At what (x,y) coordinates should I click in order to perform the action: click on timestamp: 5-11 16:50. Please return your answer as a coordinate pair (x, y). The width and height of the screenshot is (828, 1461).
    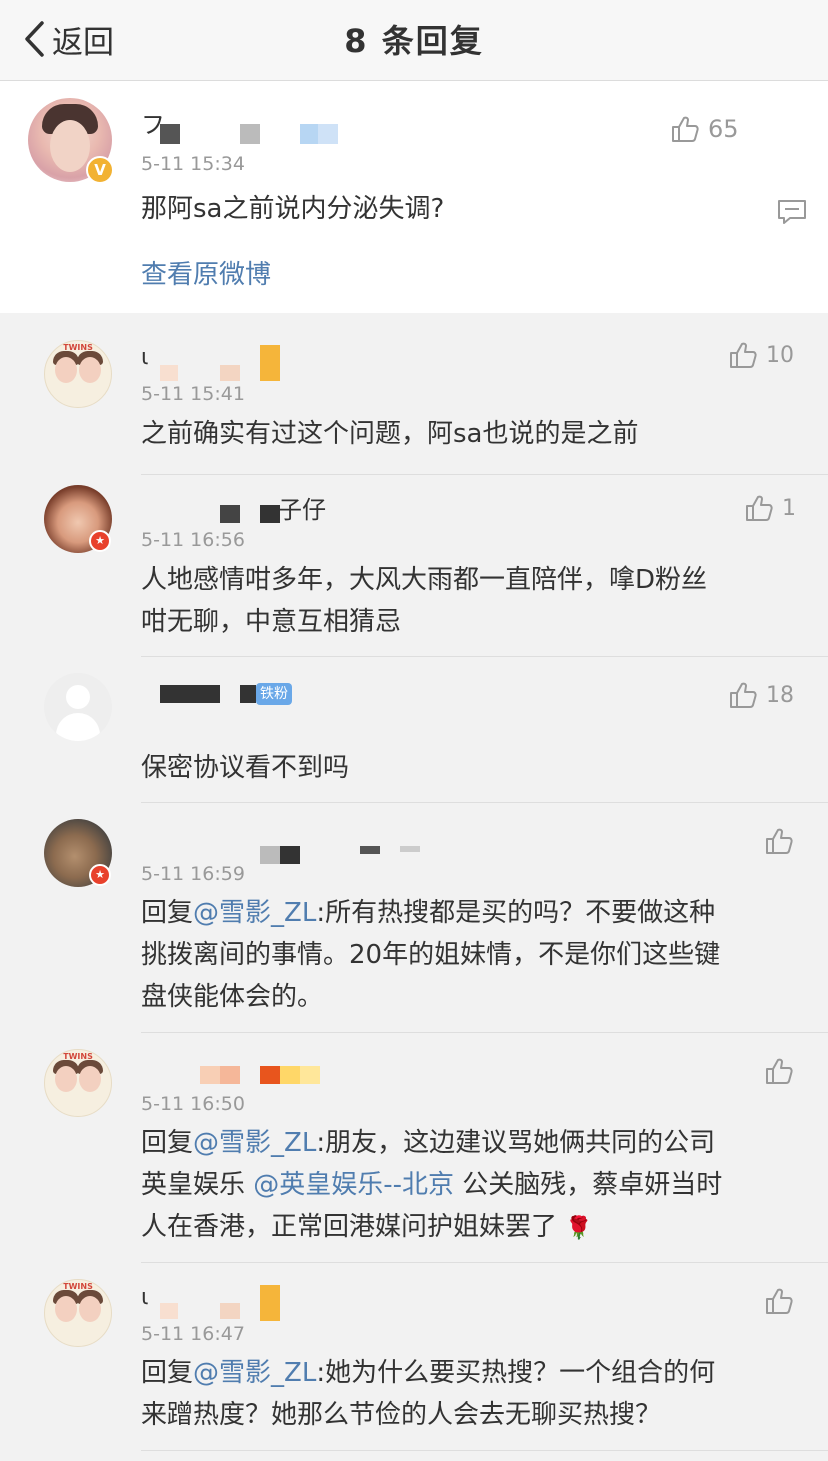
    Looking at the image, I should click on (193, 1104).